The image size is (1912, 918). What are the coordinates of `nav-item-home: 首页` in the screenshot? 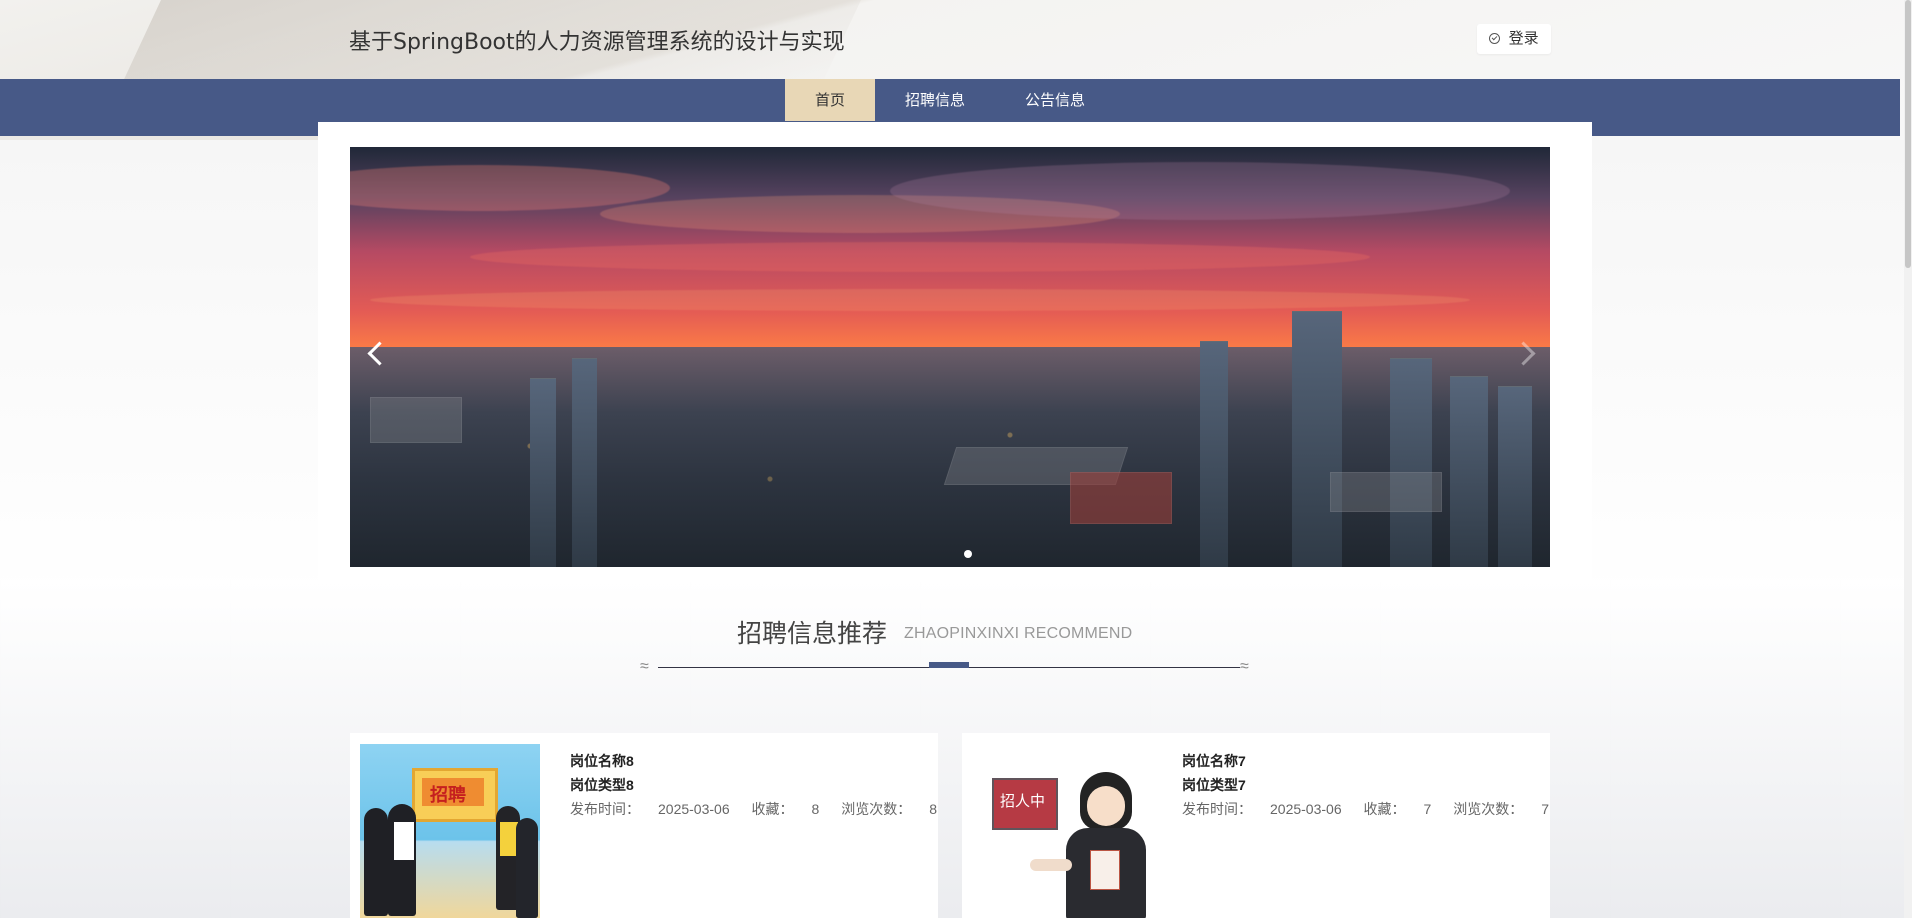 It's located at (830, 100).